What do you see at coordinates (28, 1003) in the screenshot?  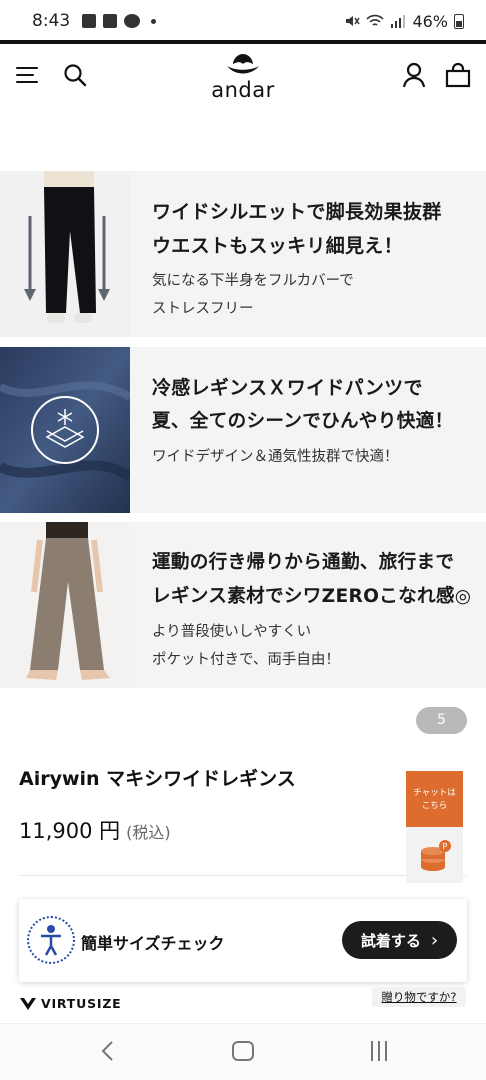 I see `virtusize-logo-icon` at bounding box center [28, 1003].